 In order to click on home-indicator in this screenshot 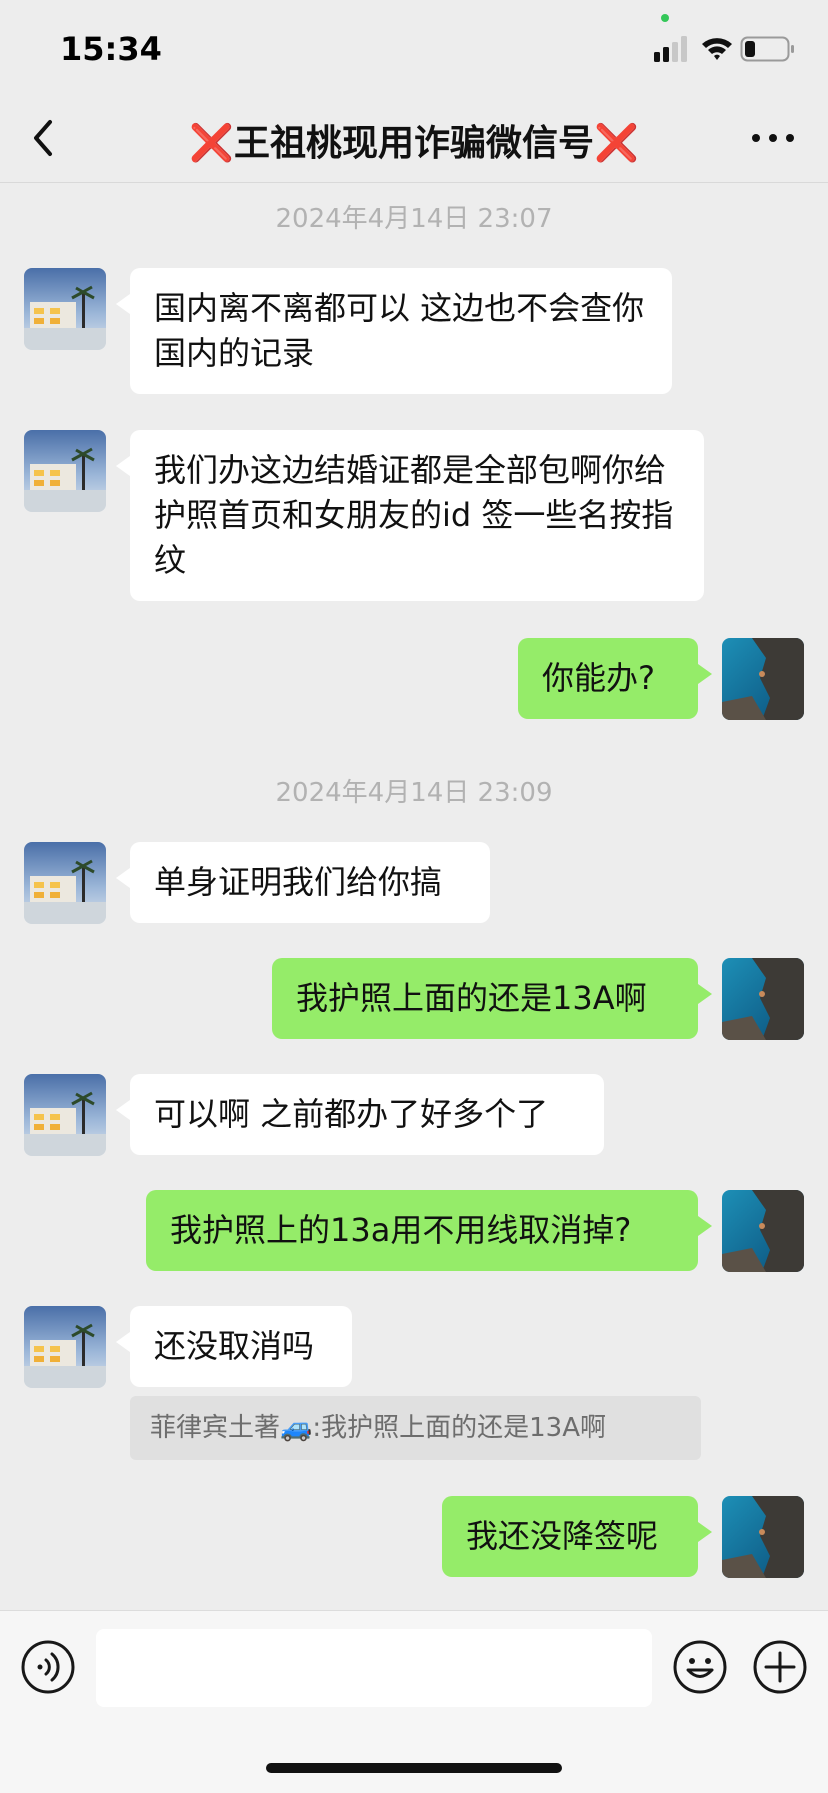, I will do `click(414, 1768)`.